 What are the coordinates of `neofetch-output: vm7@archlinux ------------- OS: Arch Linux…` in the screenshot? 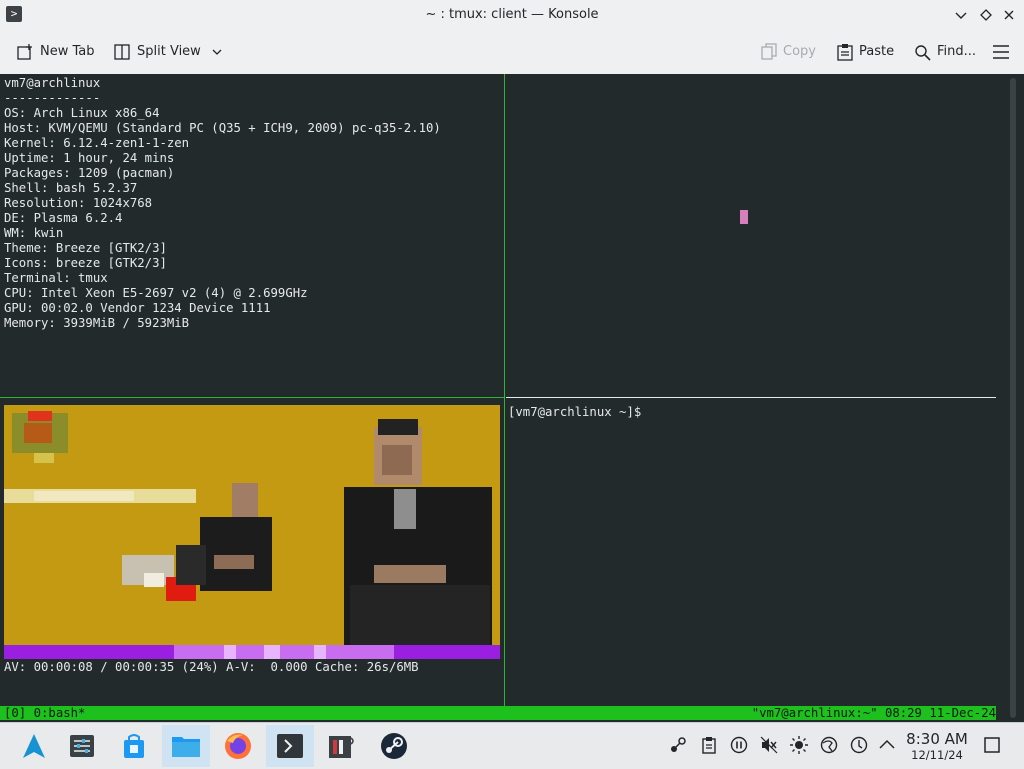 It's located at (222, 203).